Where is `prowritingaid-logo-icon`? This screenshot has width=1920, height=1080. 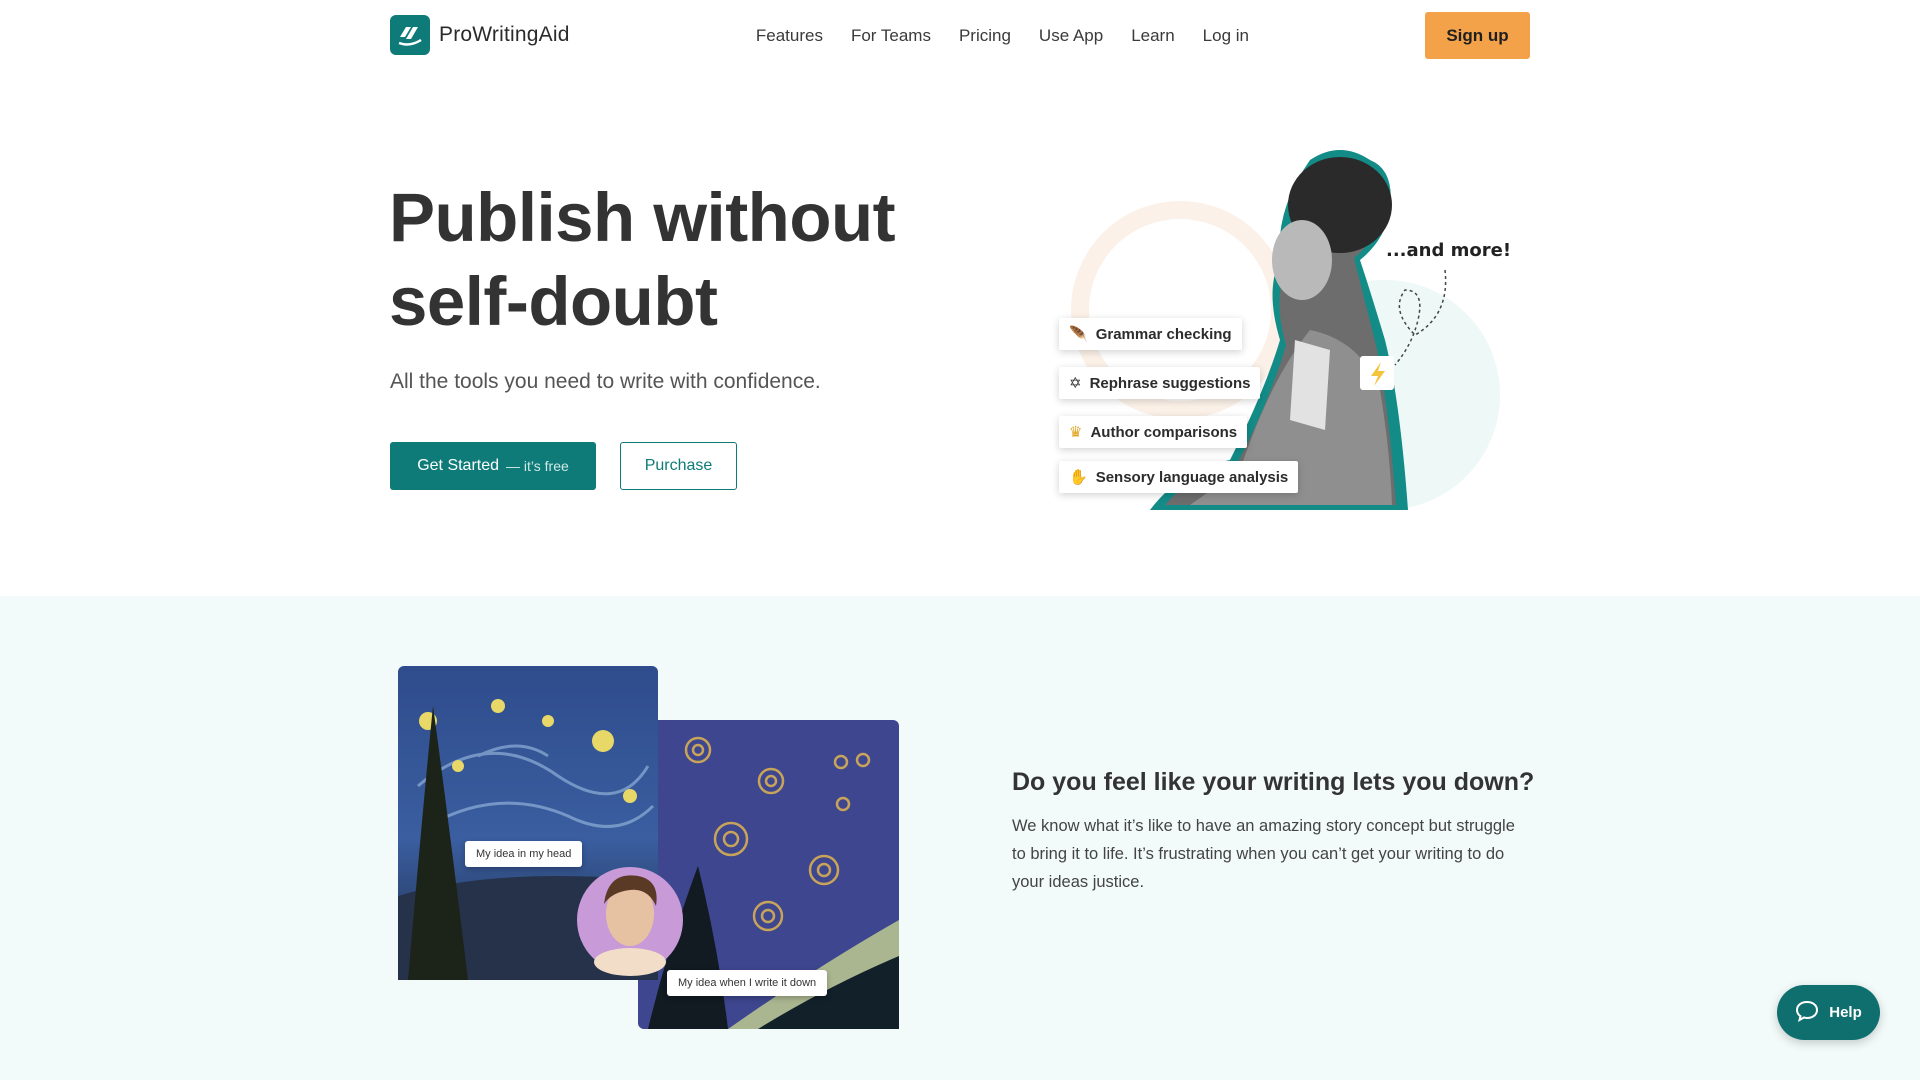 prowritingaid-logo-icon is located at coordinates (410, 35).